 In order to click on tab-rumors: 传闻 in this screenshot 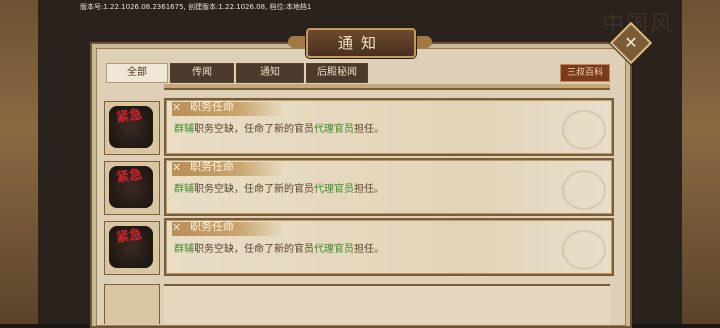, I will do `click(202, 73)`.